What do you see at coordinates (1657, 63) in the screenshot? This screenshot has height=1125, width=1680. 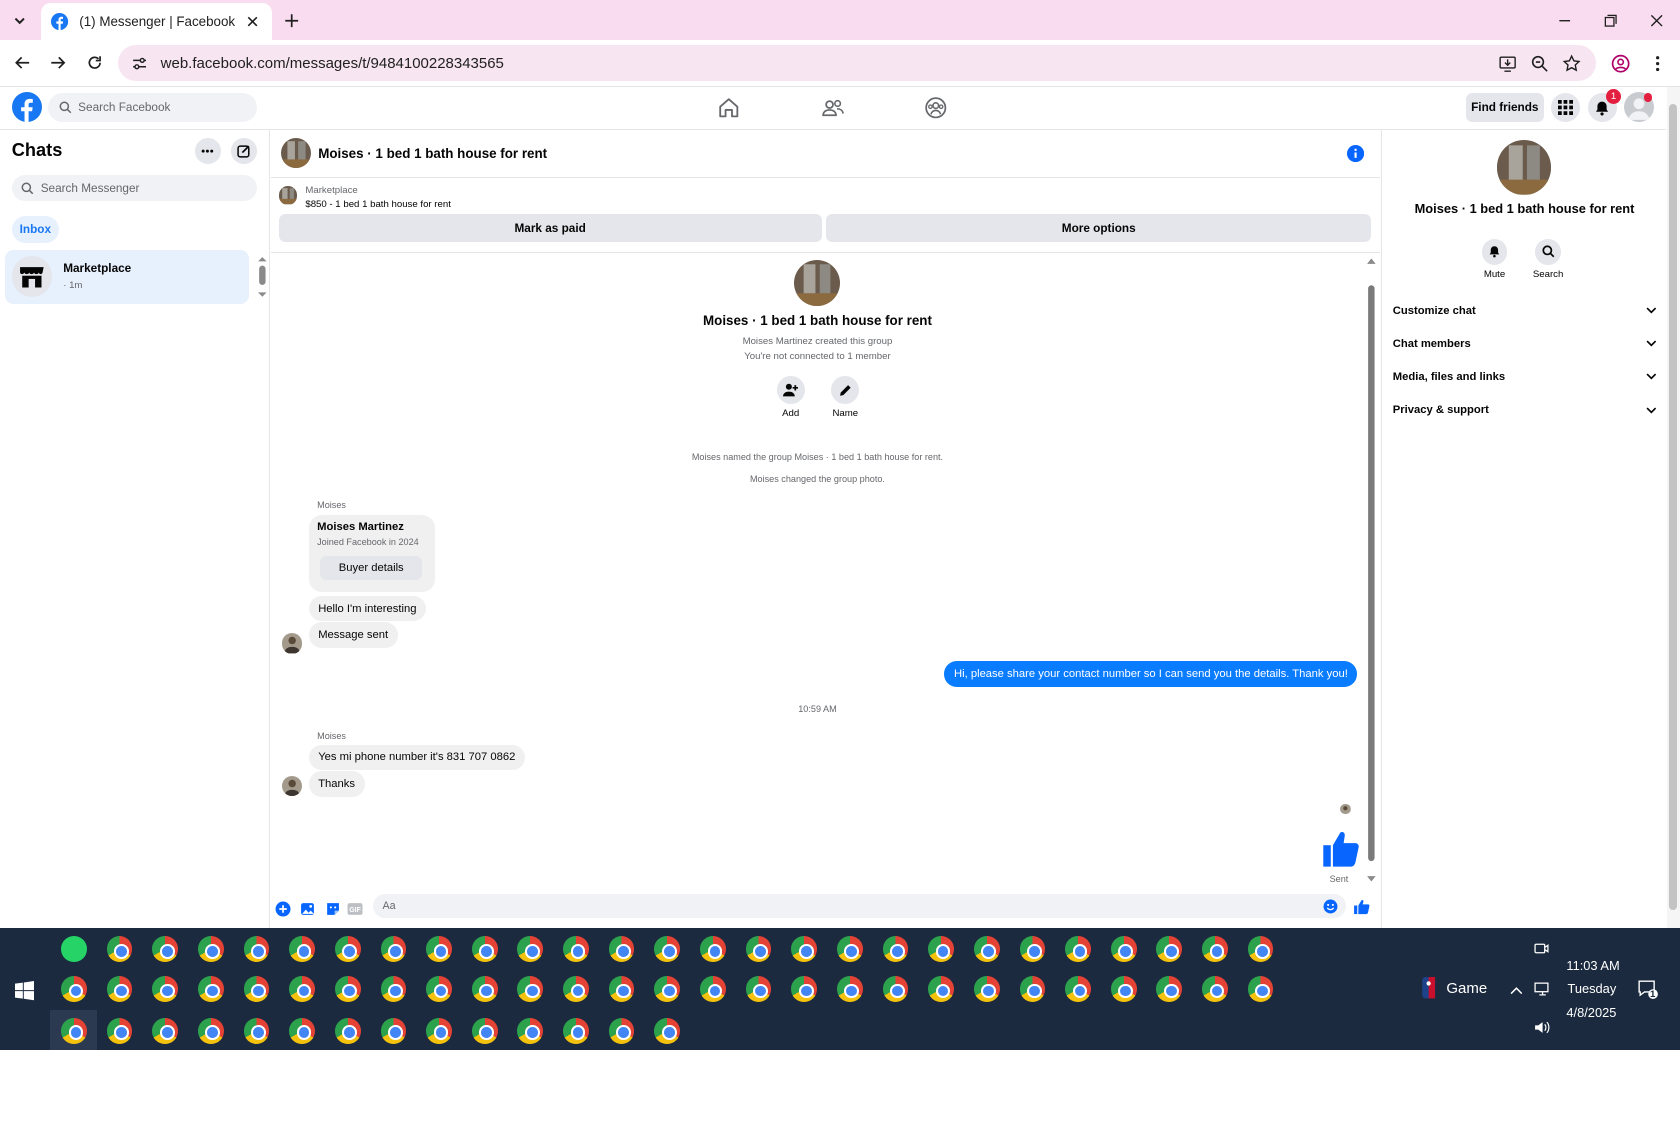 I see `browser-menu-icon` at bounding box center [1657, 63].